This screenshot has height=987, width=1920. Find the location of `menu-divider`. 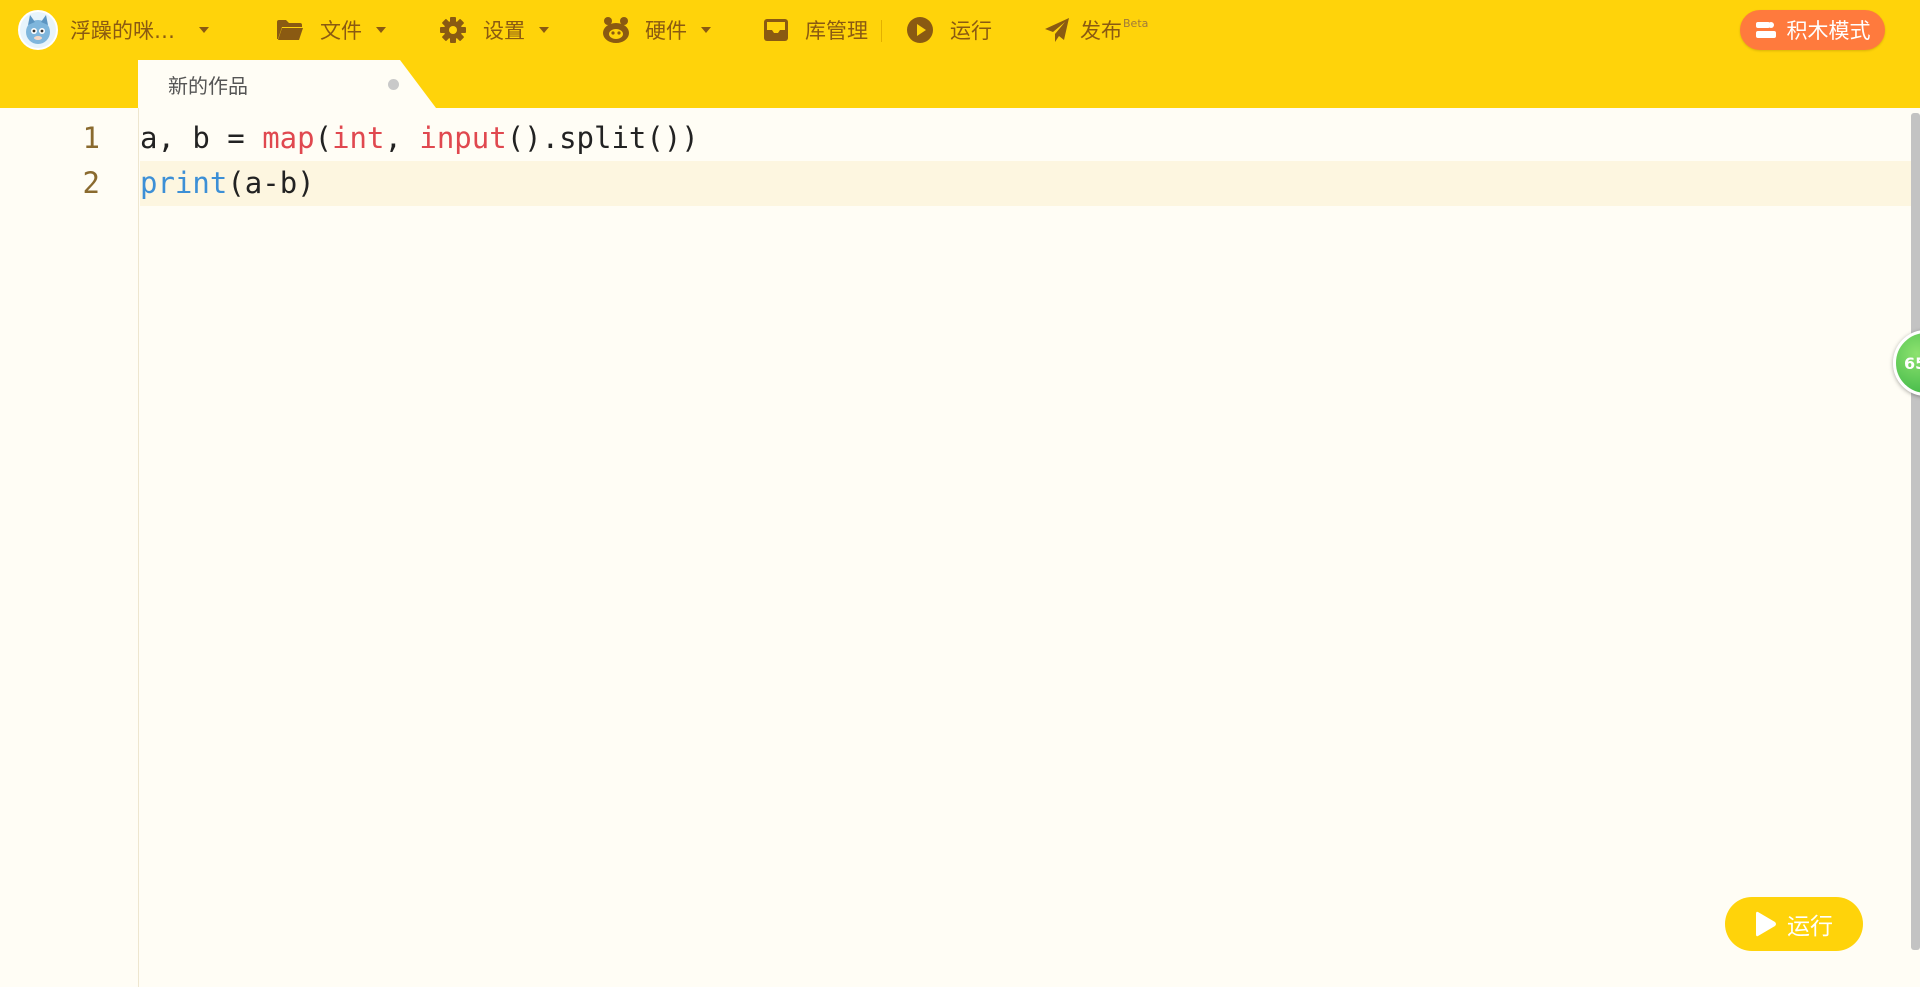

menu-divider is located at coordinates (881, 31).